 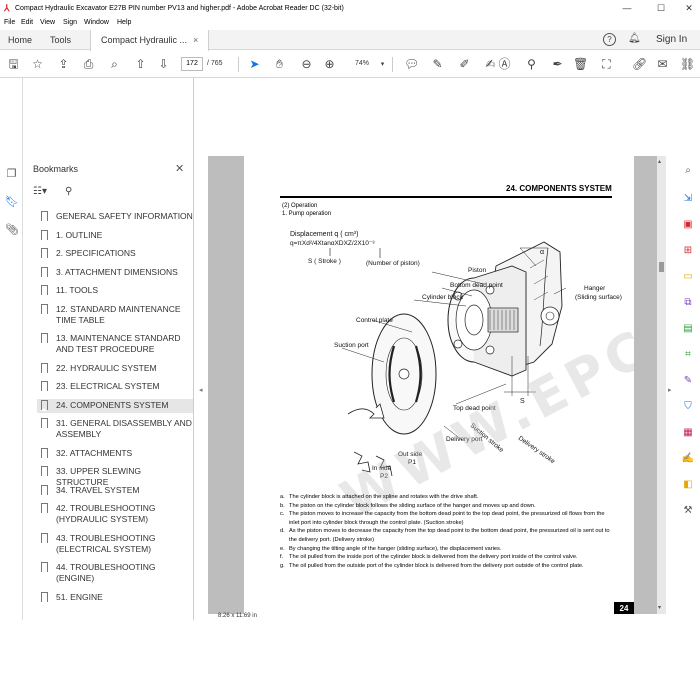 I want to click on zoom-search-icon: ⌕, so click(x=114, y=64).